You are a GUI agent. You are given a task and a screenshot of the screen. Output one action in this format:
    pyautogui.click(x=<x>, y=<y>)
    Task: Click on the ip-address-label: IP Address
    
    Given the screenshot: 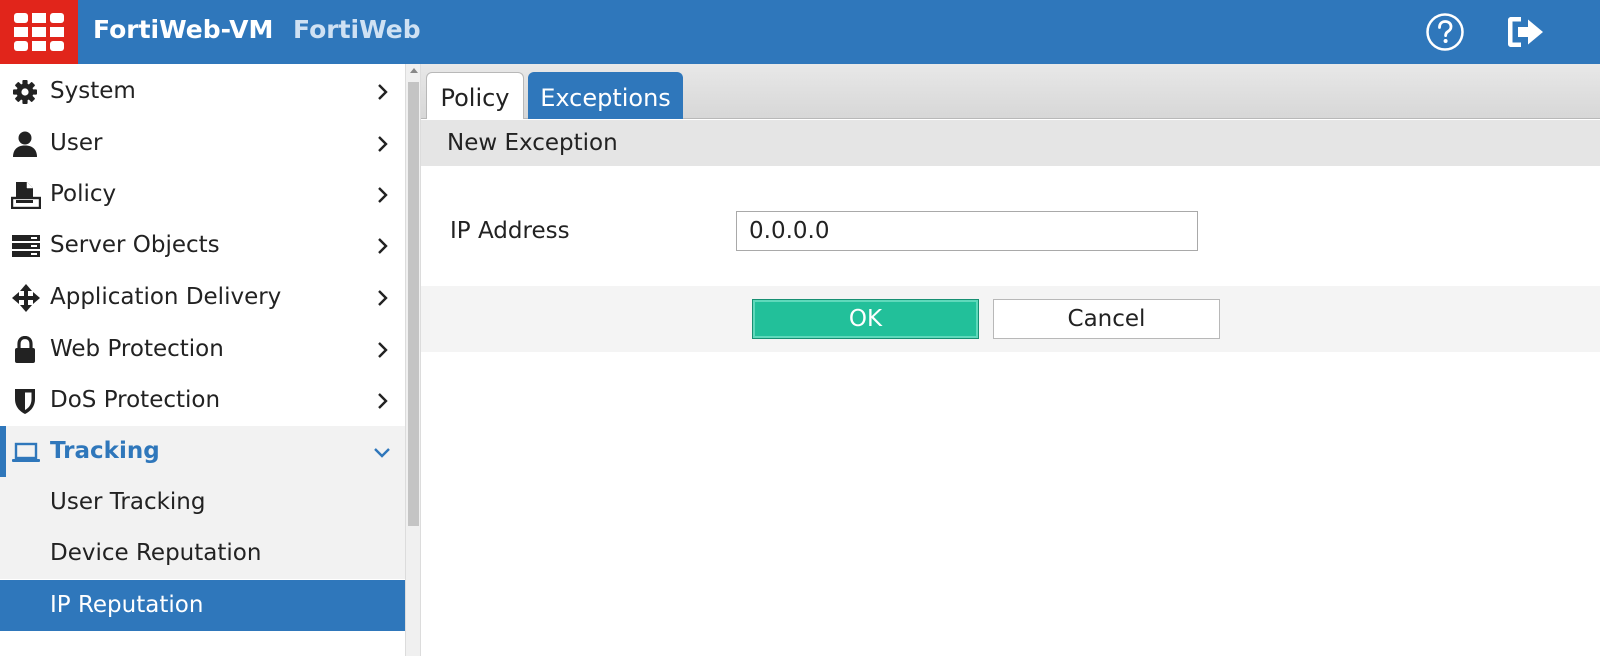 What is the action you would take?
    pyautogui.click(x=510, y=231)
    